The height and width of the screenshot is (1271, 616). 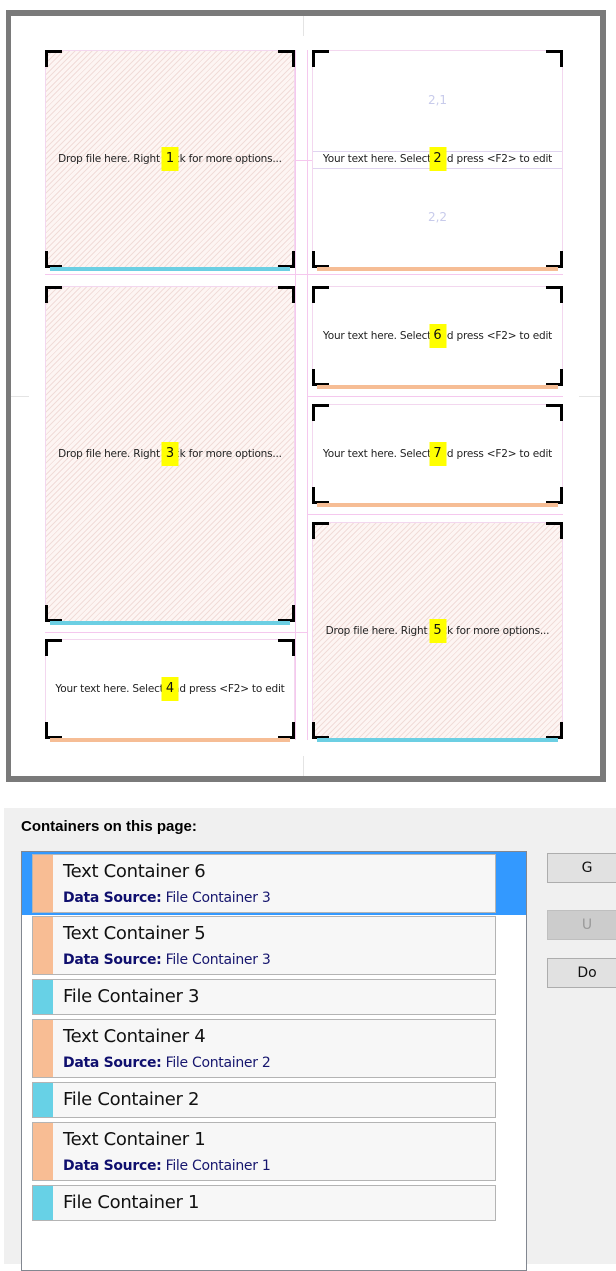 I want to click on data-source-value: File Container 1, so click(x=218, y=1166).